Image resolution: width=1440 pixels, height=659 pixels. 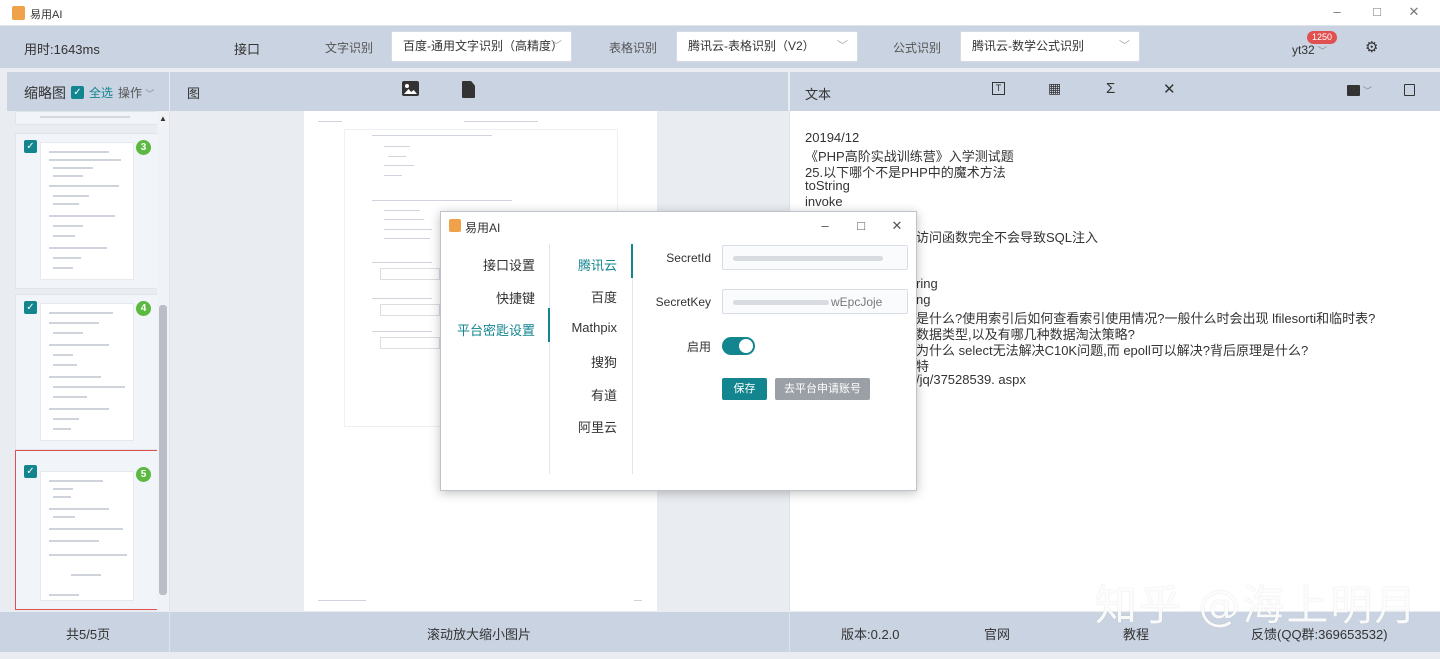 I want to click on interface-label: 接口, so click(x=247, y=49).